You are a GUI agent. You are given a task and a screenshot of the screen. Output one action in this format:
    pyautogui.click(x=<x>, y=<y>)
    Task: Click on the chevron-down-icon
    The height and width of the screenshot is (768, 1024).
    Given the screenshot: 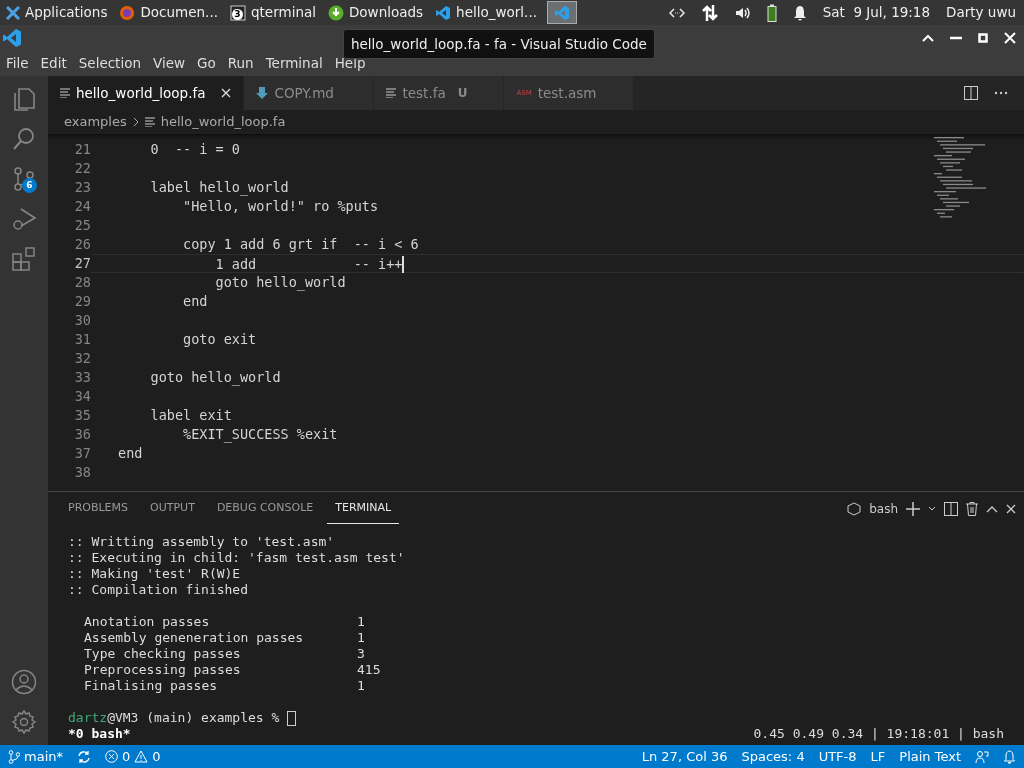 What is the action you would take?
    pyautogui.click(x=932, y=509)
    